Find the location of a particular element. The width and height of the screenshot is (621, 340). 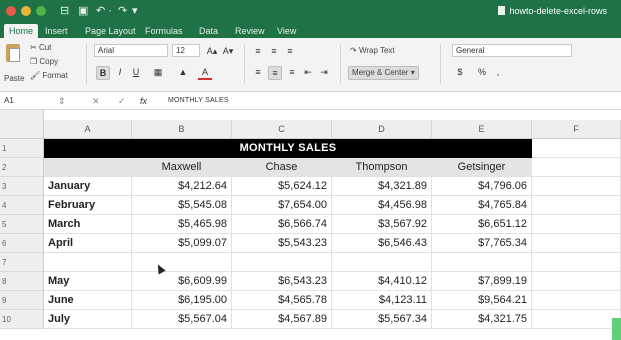

row-header: 3 is located at coordinates (22, 186).